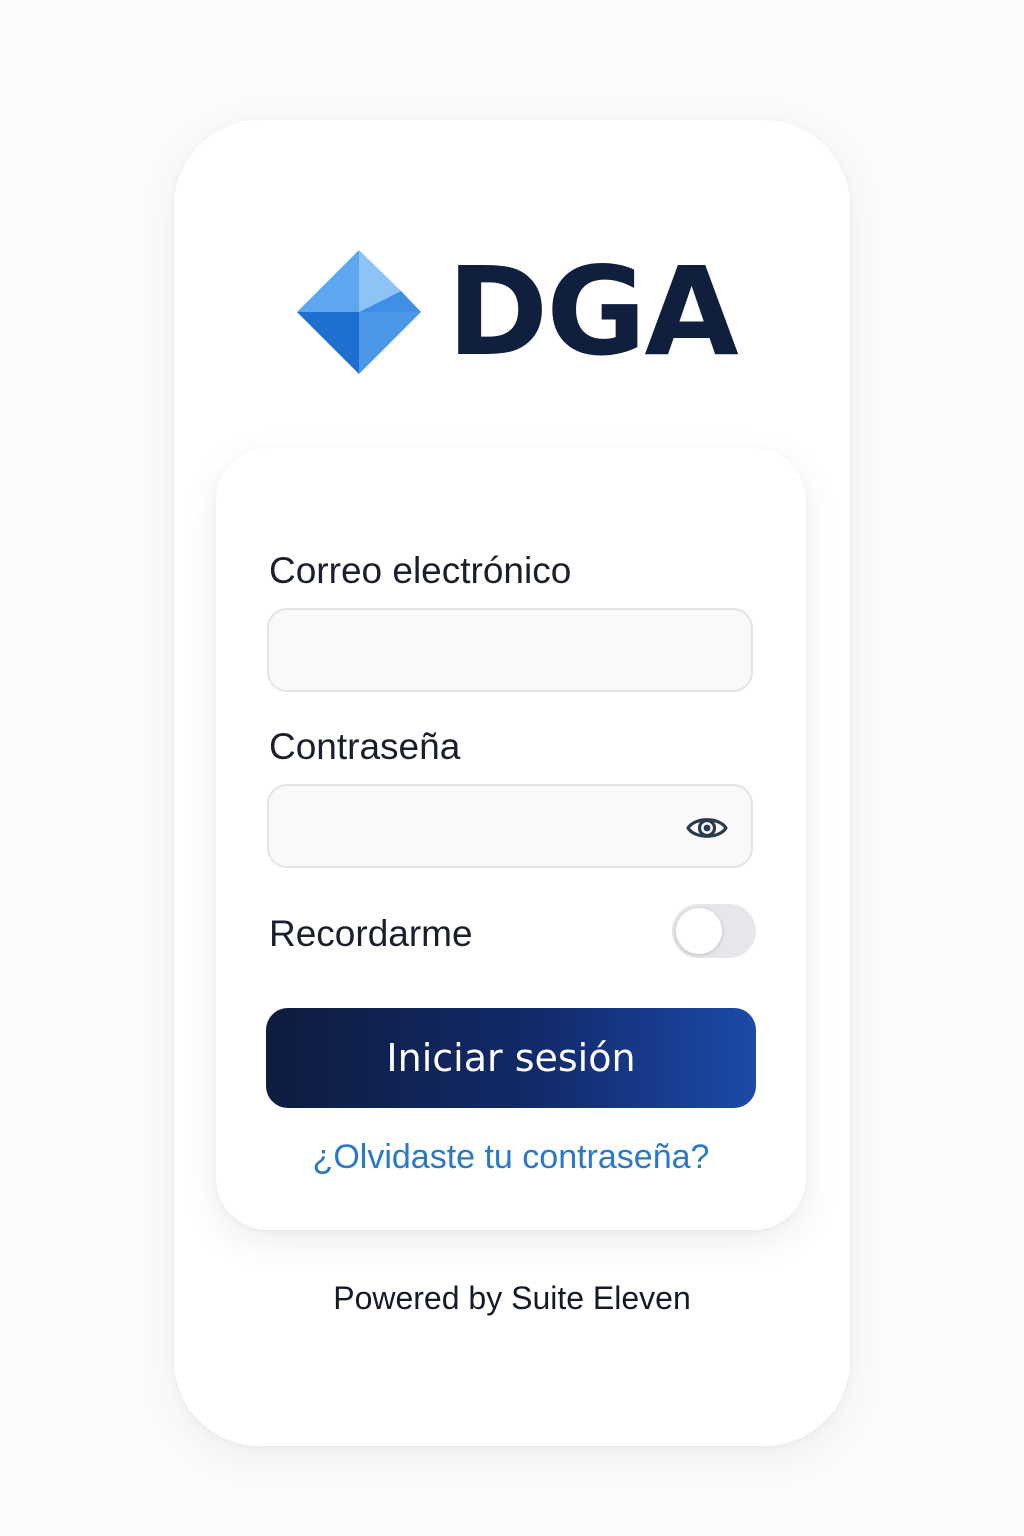 Image resolution: width=1024 pixels, height=1536 pixels. Describe the element at coordinates (365, 746) in the screenshot. I see `password-label: Contraseña` at that location.